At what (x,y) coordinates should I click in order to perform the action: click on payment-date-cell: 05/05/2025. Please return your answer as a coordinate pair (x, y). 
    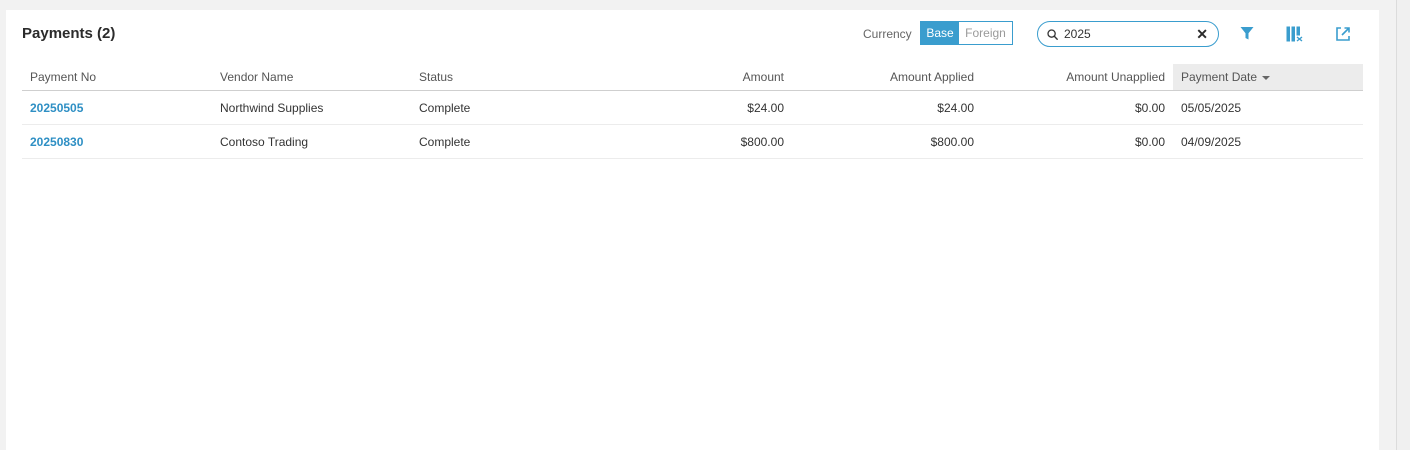
    Looking at the image, I should click on (1268, 107).